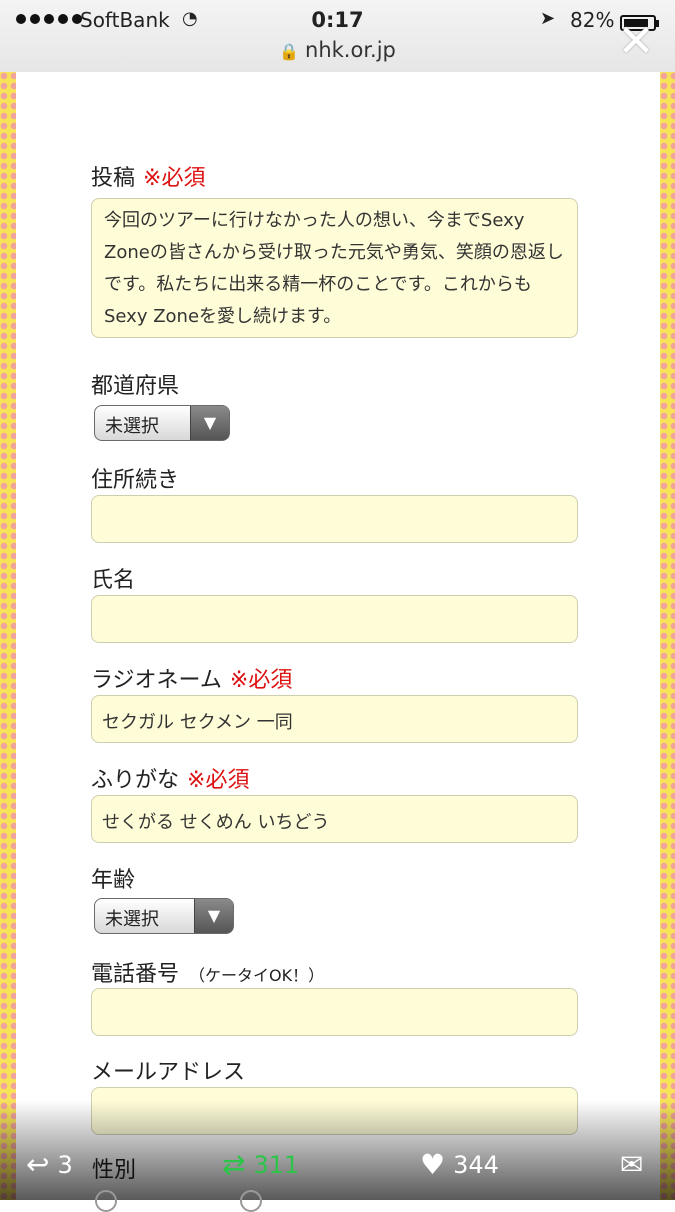 The height and width of the screenshot is (1212, 675). I want to click on phone-label: 電話番号 （ケータイOK！）, so click(207, 972).